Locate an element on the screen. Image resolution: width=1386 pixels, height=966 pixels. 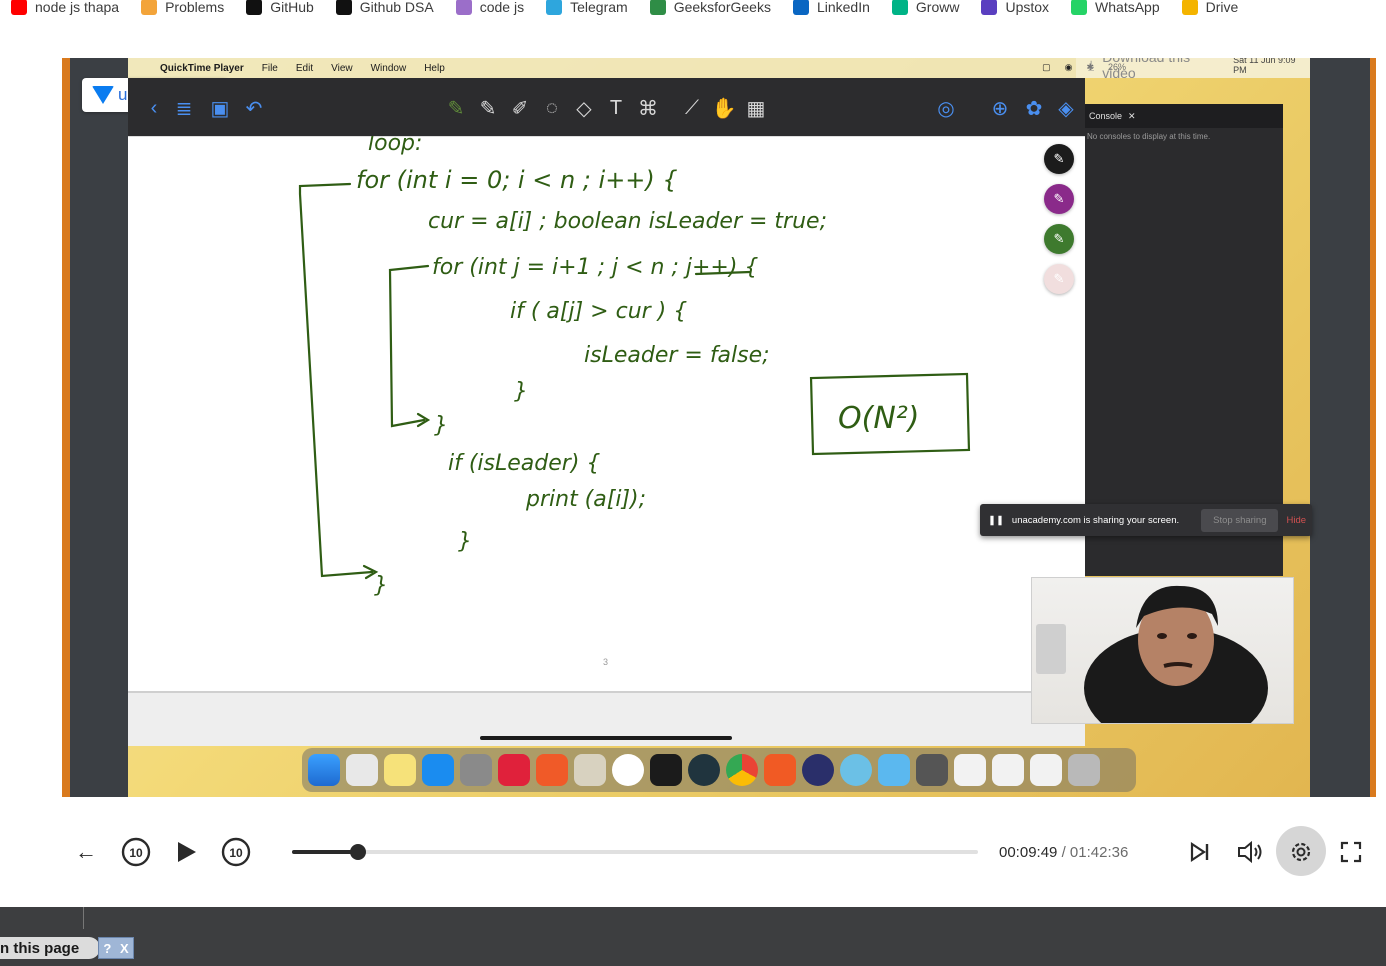
find-in-page-pill: n this page is located at coordinates (50, 948).